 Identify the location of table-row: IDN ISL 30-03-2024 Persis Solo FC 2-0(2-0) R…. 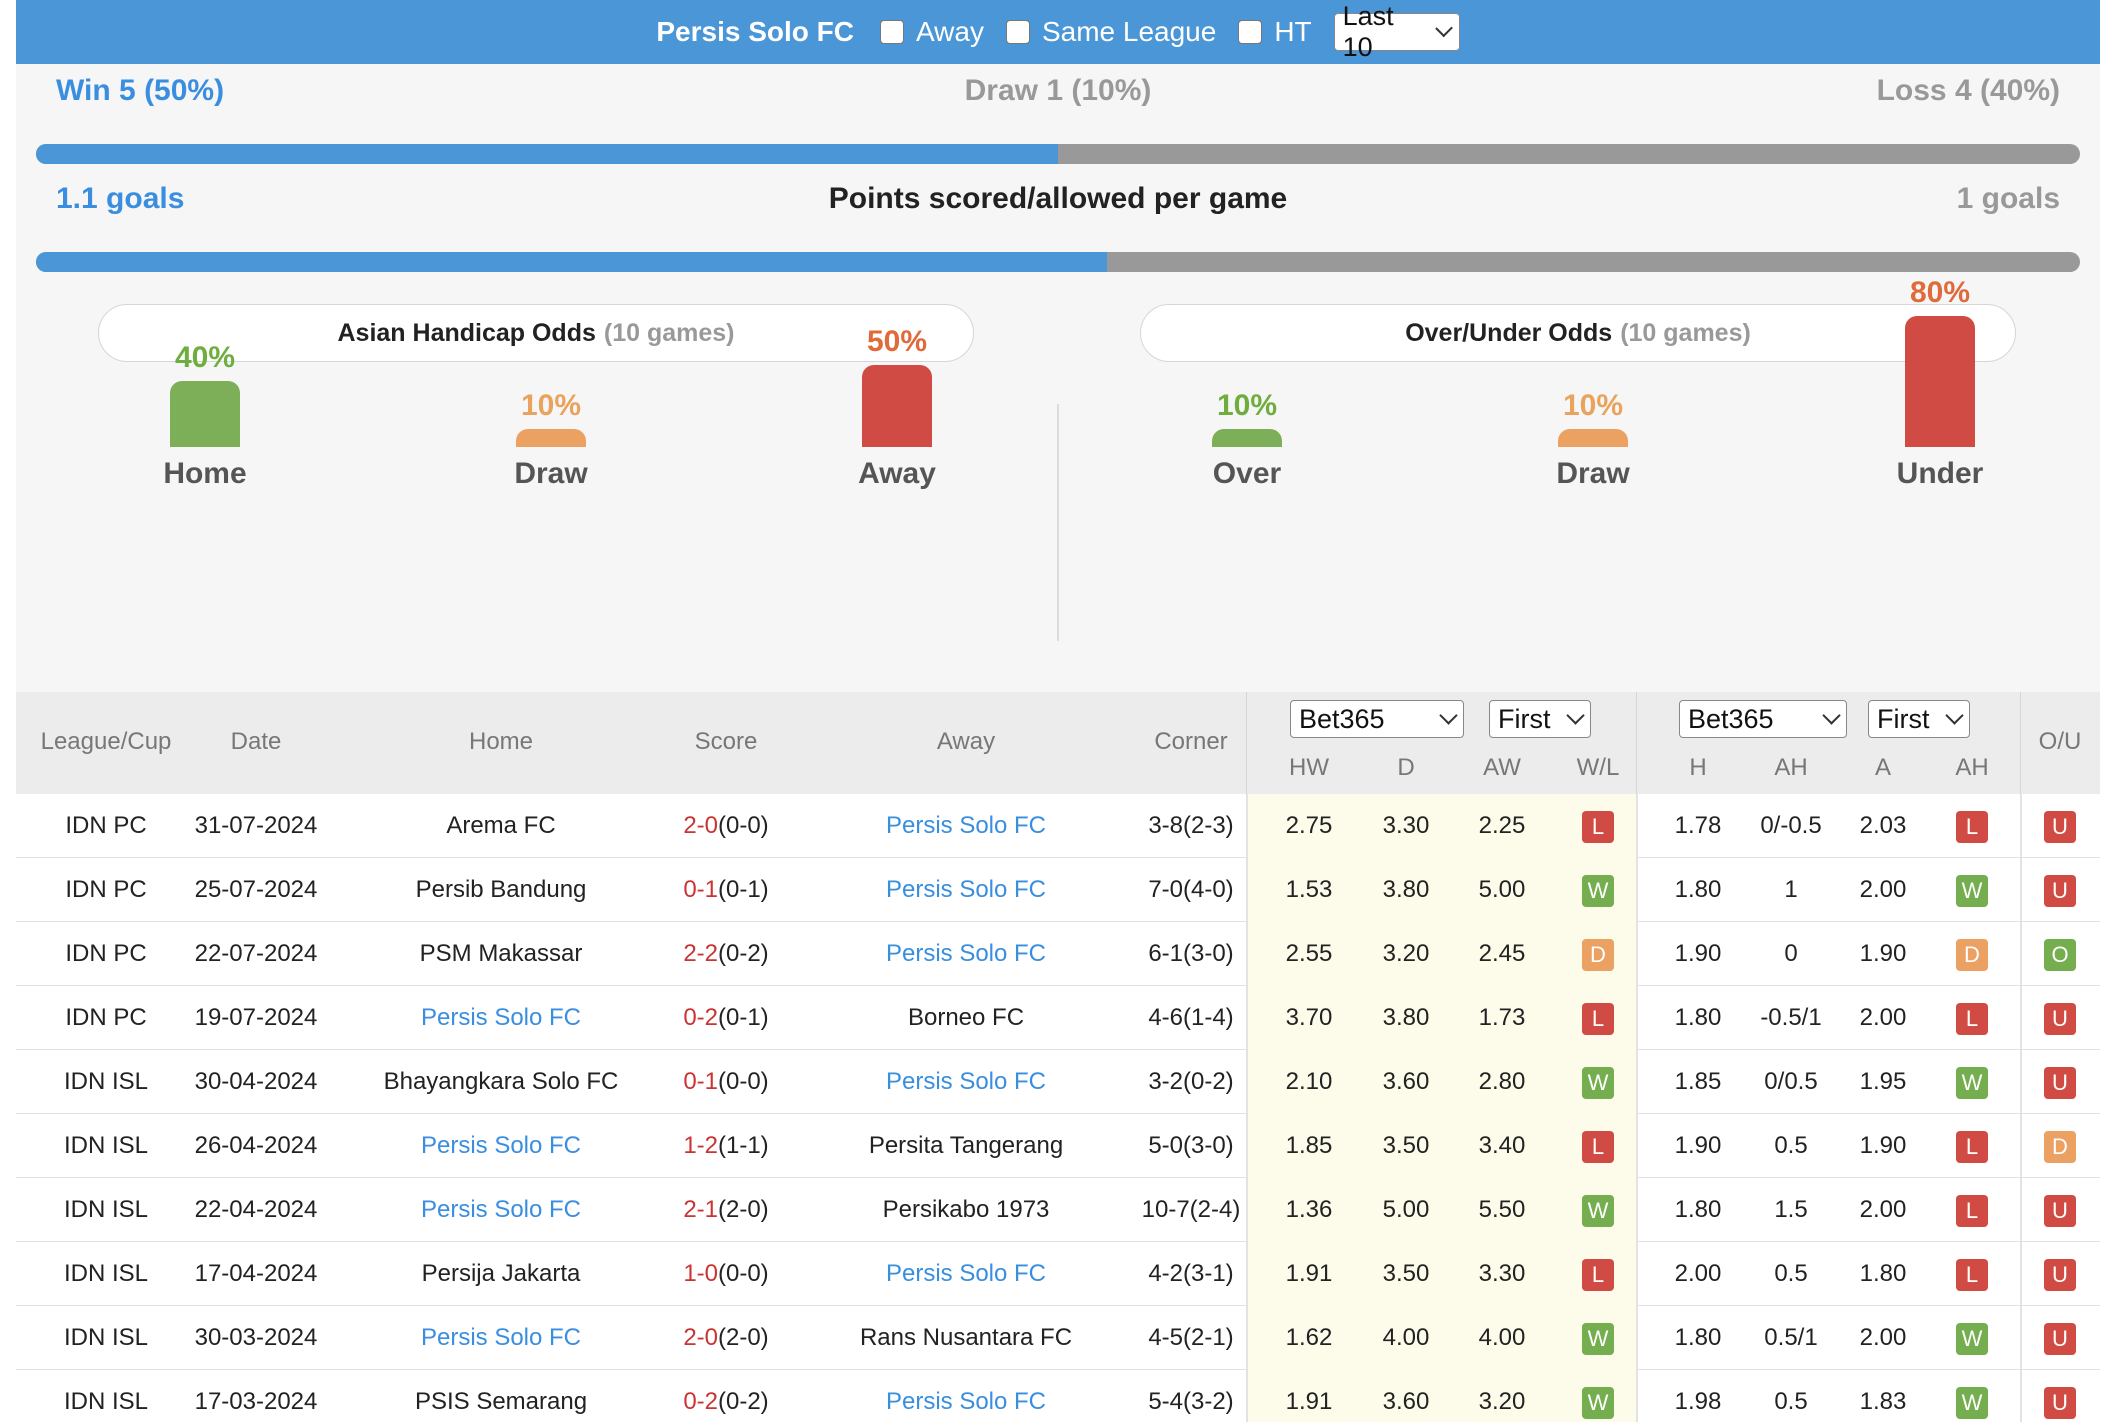
(1058, 1338).